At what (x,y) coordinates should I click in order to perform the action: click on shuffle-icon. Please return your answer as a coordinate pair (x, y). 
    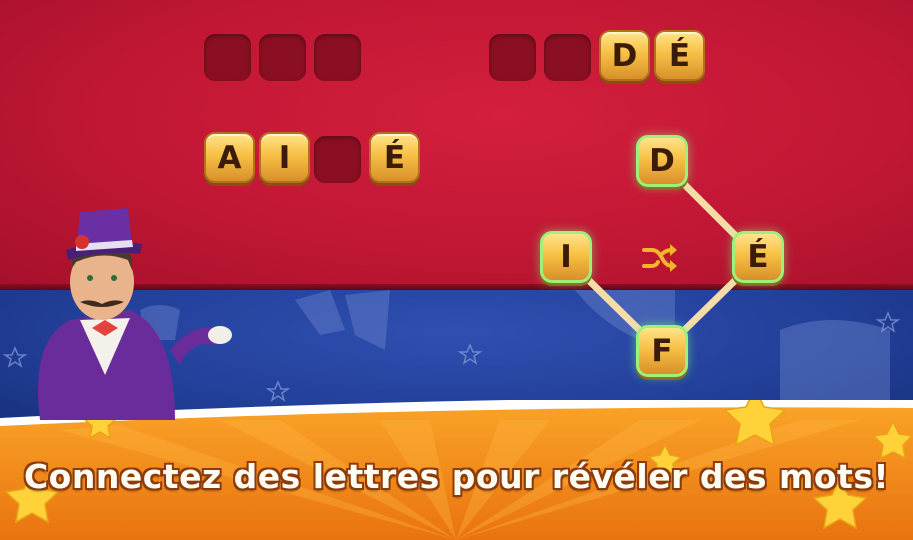
    Looking at the image, I should click on (659, 258).